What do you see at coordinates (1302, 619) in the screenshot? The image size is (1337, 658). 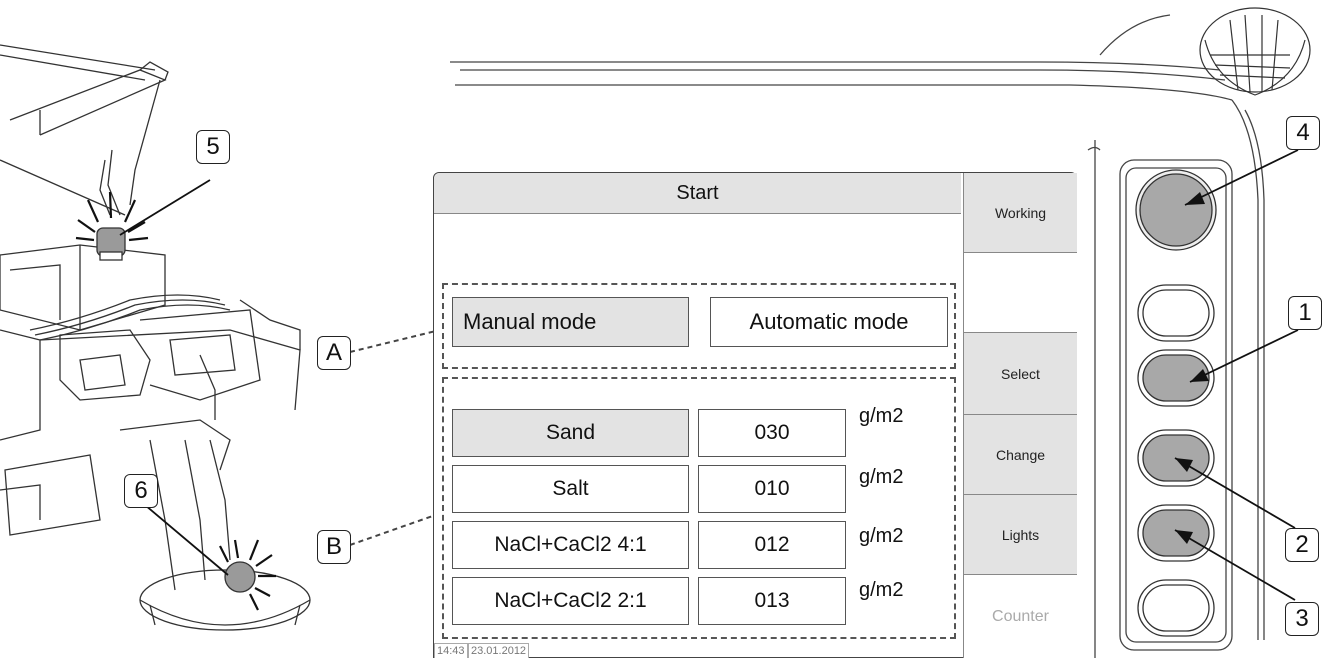 I see `callout-3: 3` at bounding box center [1302, 619].